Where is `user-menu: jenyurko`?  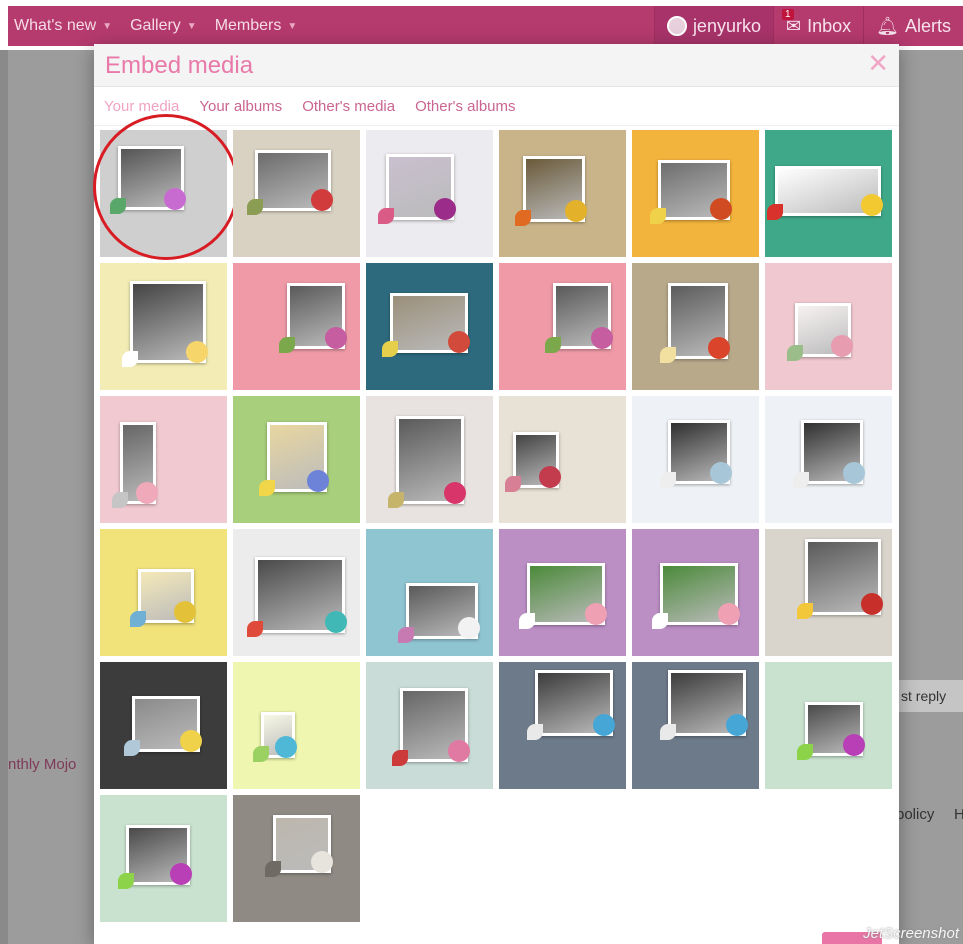 user-menu: jenyurko is located at coordinates (713, 26).